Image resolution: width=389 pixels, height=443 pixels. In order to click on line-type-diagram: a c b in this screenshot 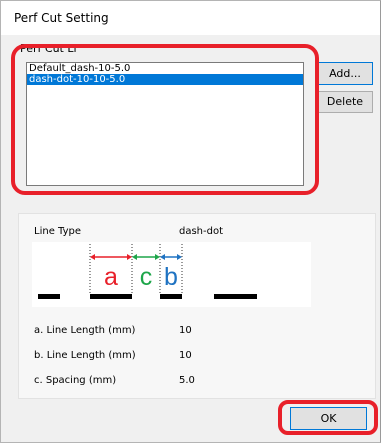, I will do `click(171, 274)`.